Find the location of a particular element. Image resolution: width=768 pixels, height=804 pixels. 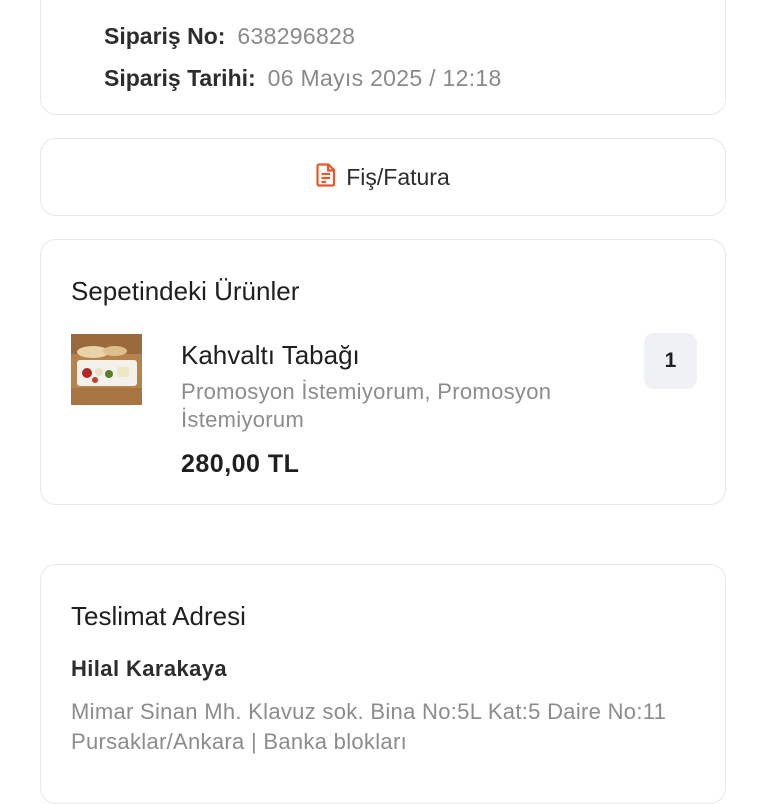

receipt-button-content: Fiş/Fatura is located at coordinates (383, 177).